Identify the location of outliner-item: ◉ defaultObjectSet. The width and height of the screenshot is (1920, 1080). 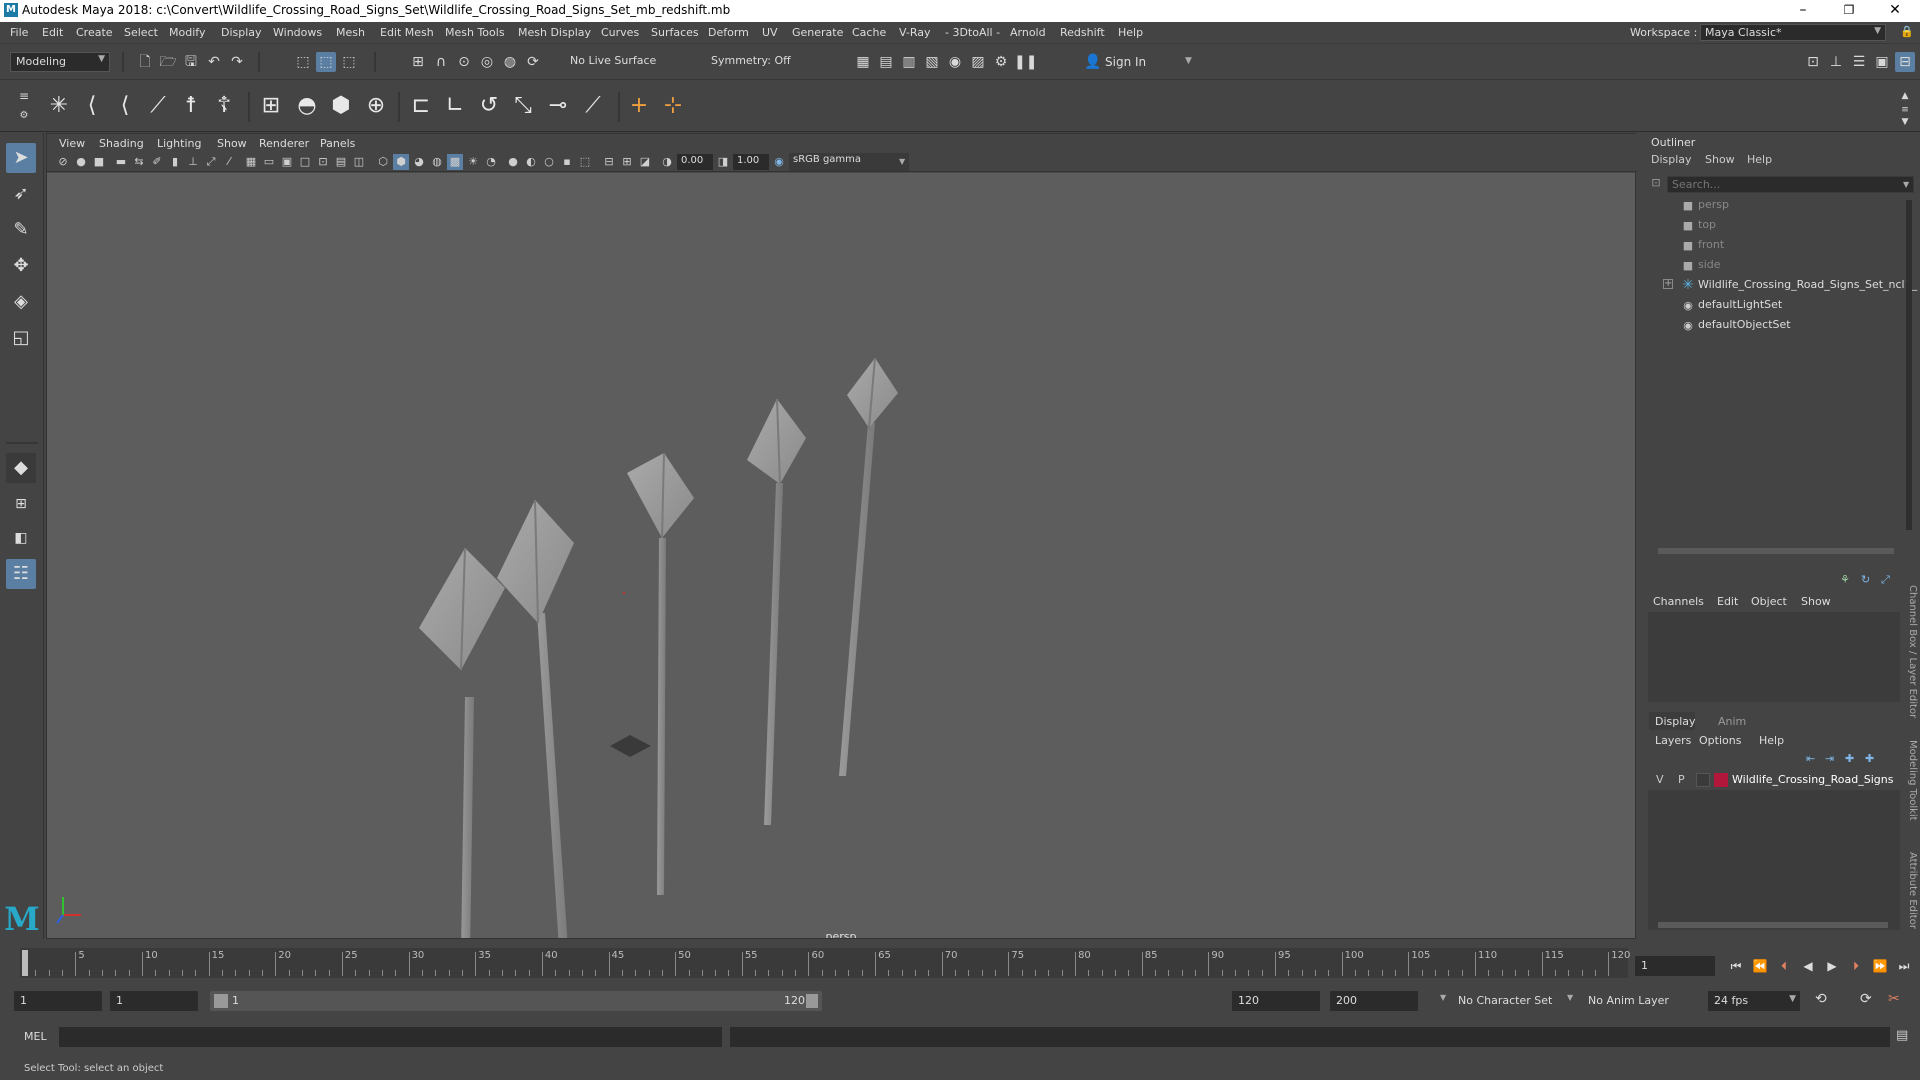
(1776, 326).